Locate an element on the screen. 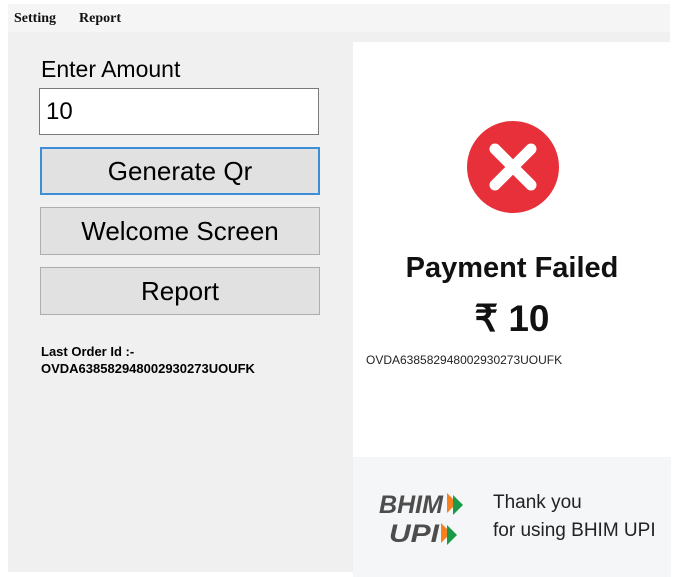  thanks-line-1: Thank you is located at coordinates (537, 502).